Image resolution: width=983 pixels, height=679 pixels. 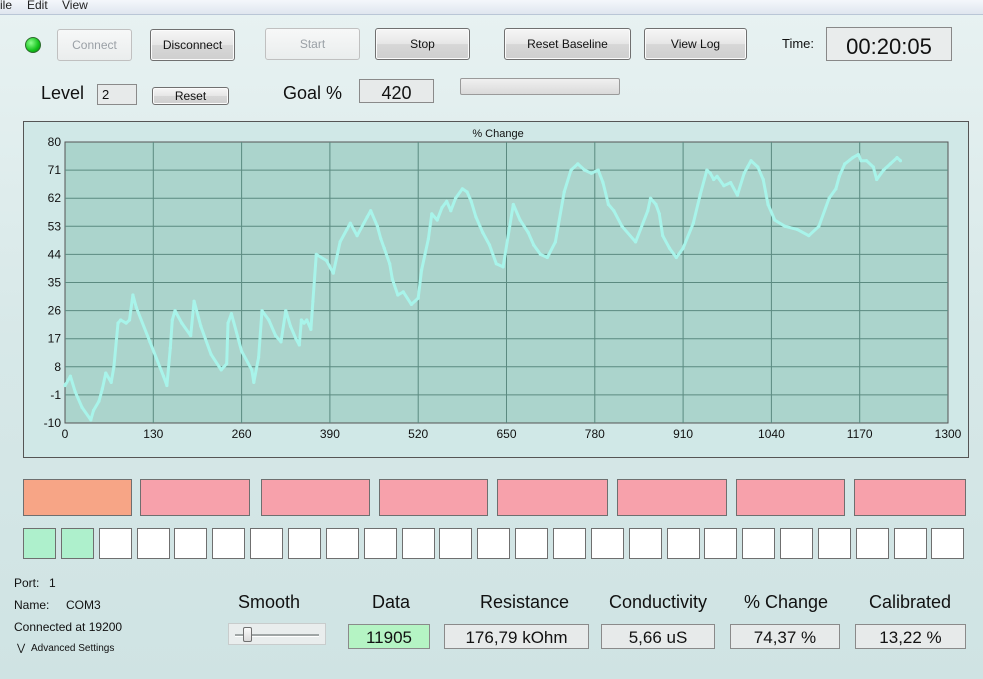 What do you see at coordinates (771, 434) in the screenshot?
I see `x-tick-label: 1040` at bounding box center [771, 434].